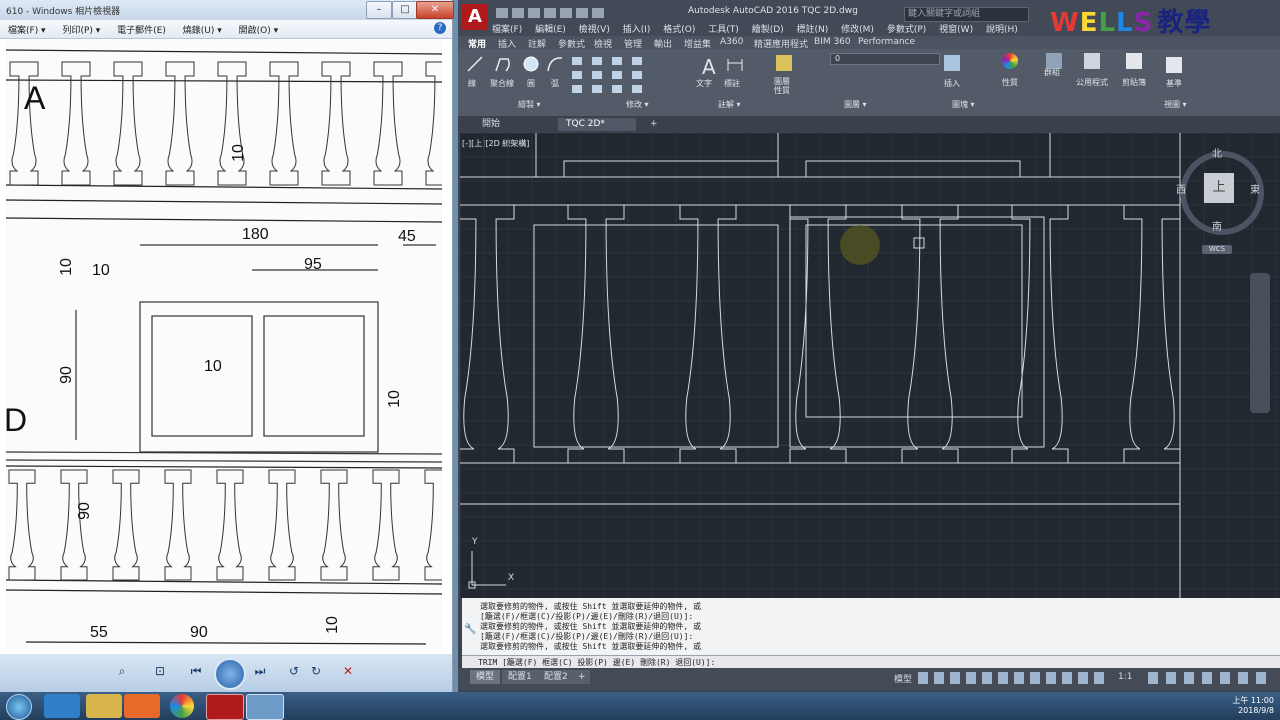 The image size is (1280, 720). What do you see at coordinates (507, 30) in the screenshot?
I see `menu-item: 檔案(F)` at bounding box center [507, 30].